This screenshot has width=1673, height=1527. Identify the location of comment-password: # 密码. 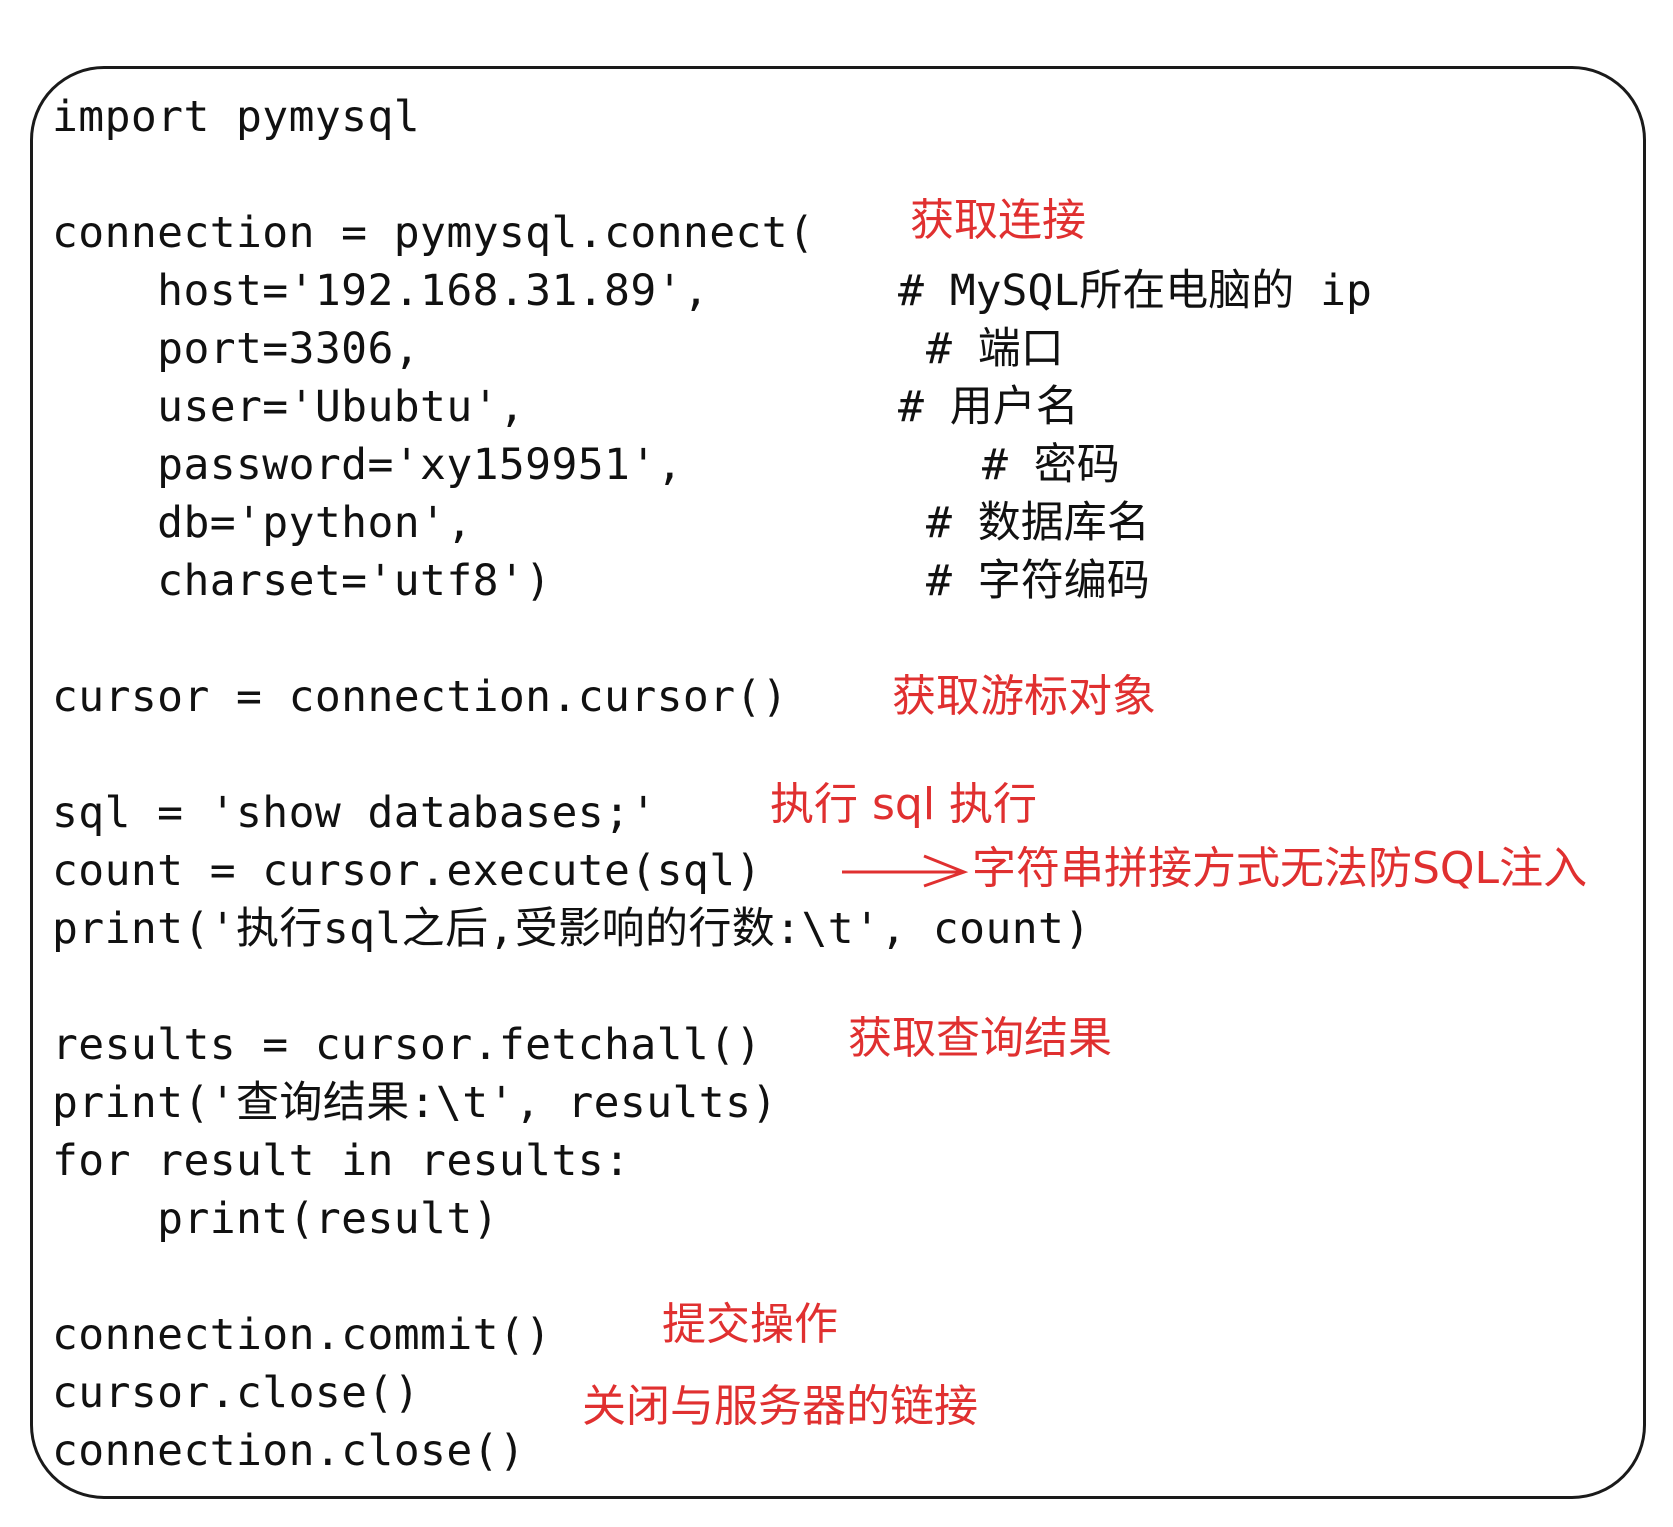
(1051, 465).